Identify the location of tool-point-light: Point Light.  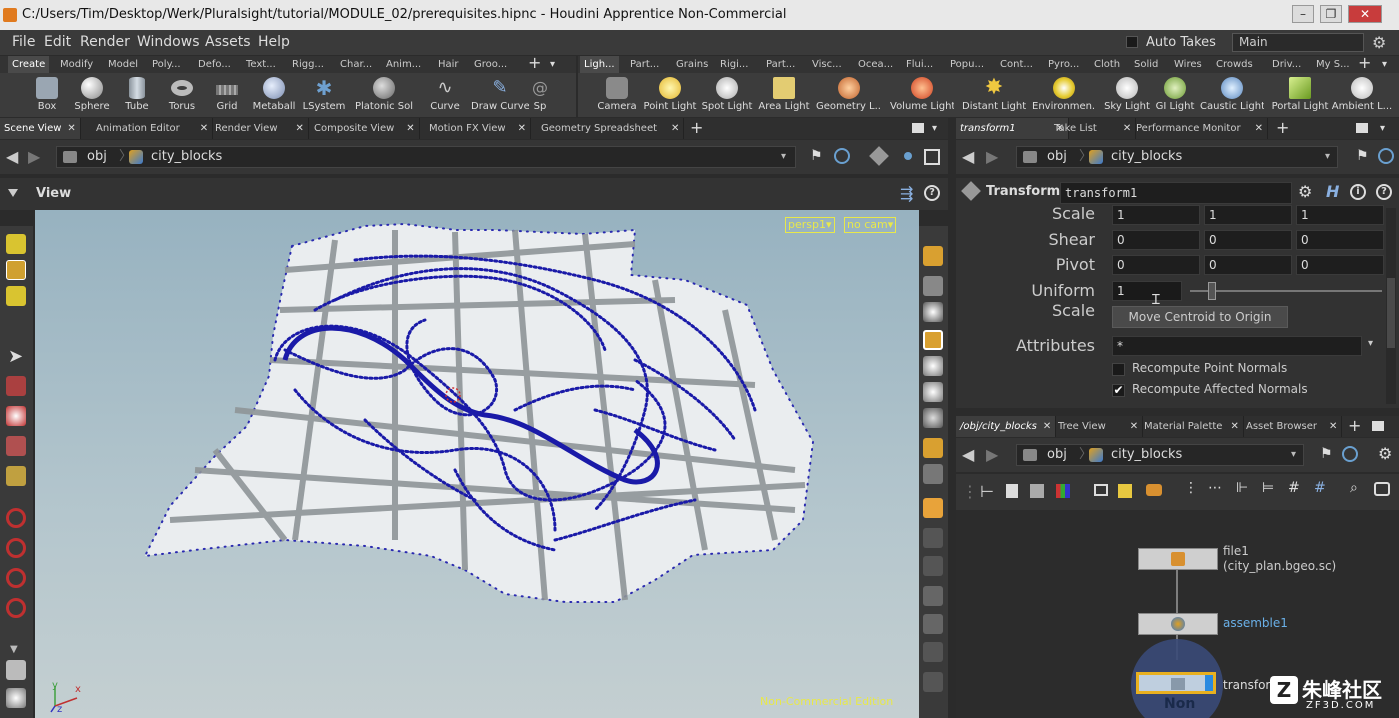
(670, 95).